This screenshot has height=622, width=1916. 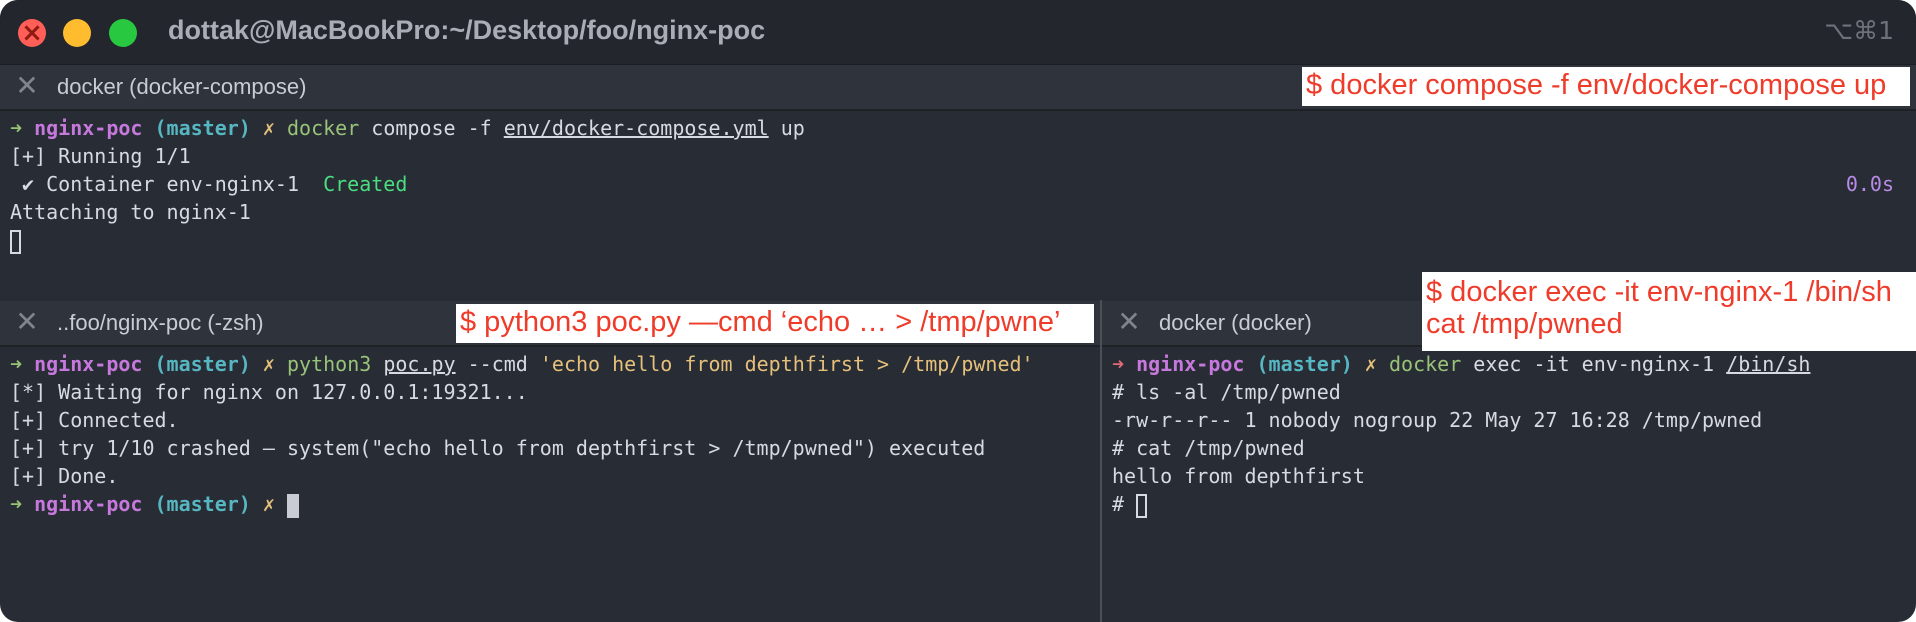 What do you see at coordinates (123, 33) in the screenshot?
I see `zoom-window-button` at bounding box center [123, 33].